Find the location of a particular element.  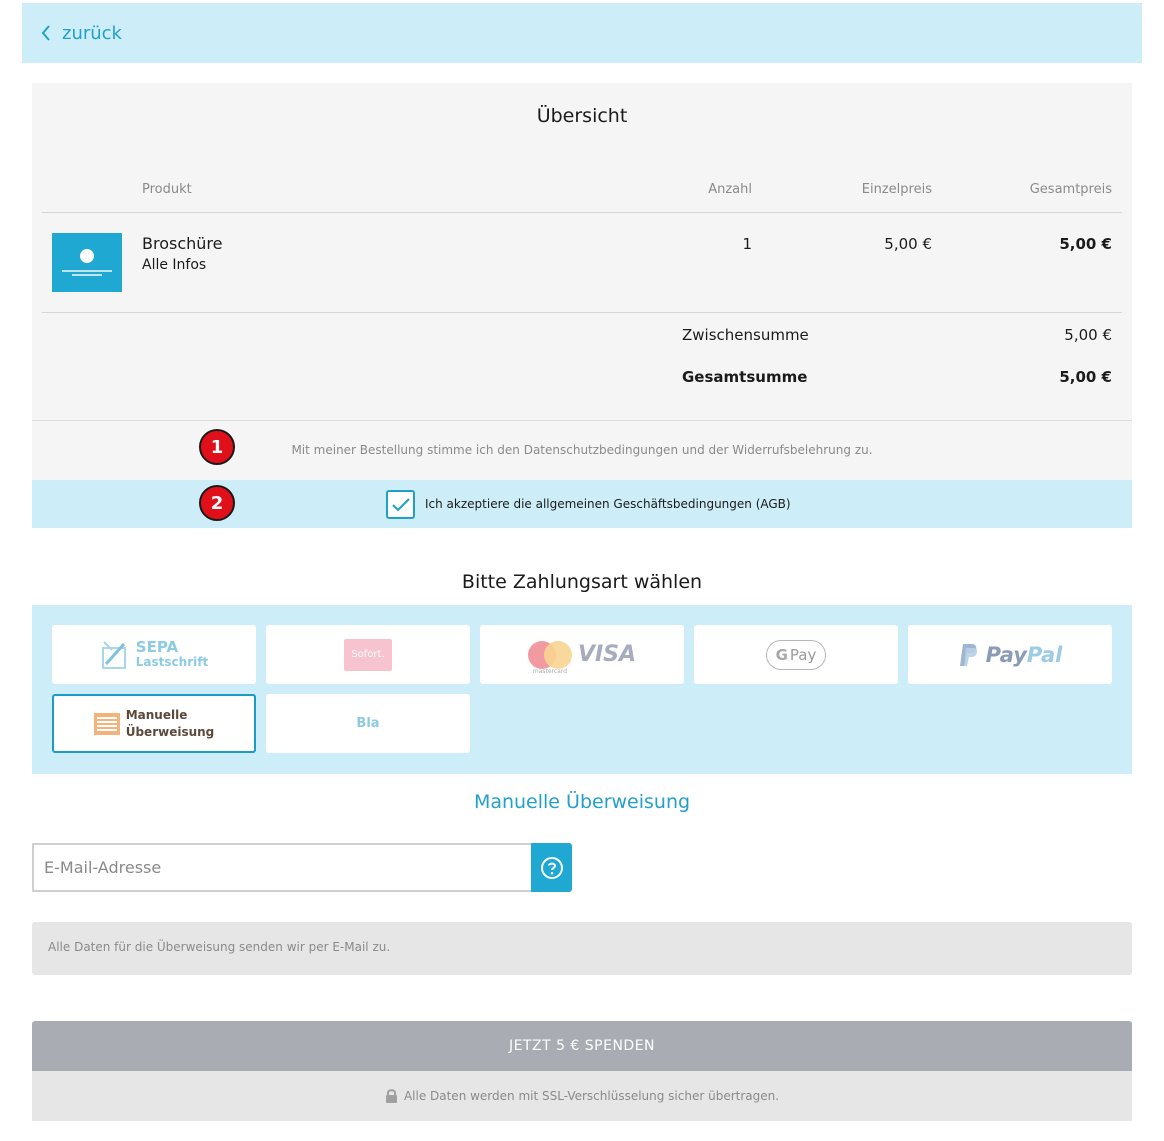

product-quantity: 1 is located at coordinates (747, 244).